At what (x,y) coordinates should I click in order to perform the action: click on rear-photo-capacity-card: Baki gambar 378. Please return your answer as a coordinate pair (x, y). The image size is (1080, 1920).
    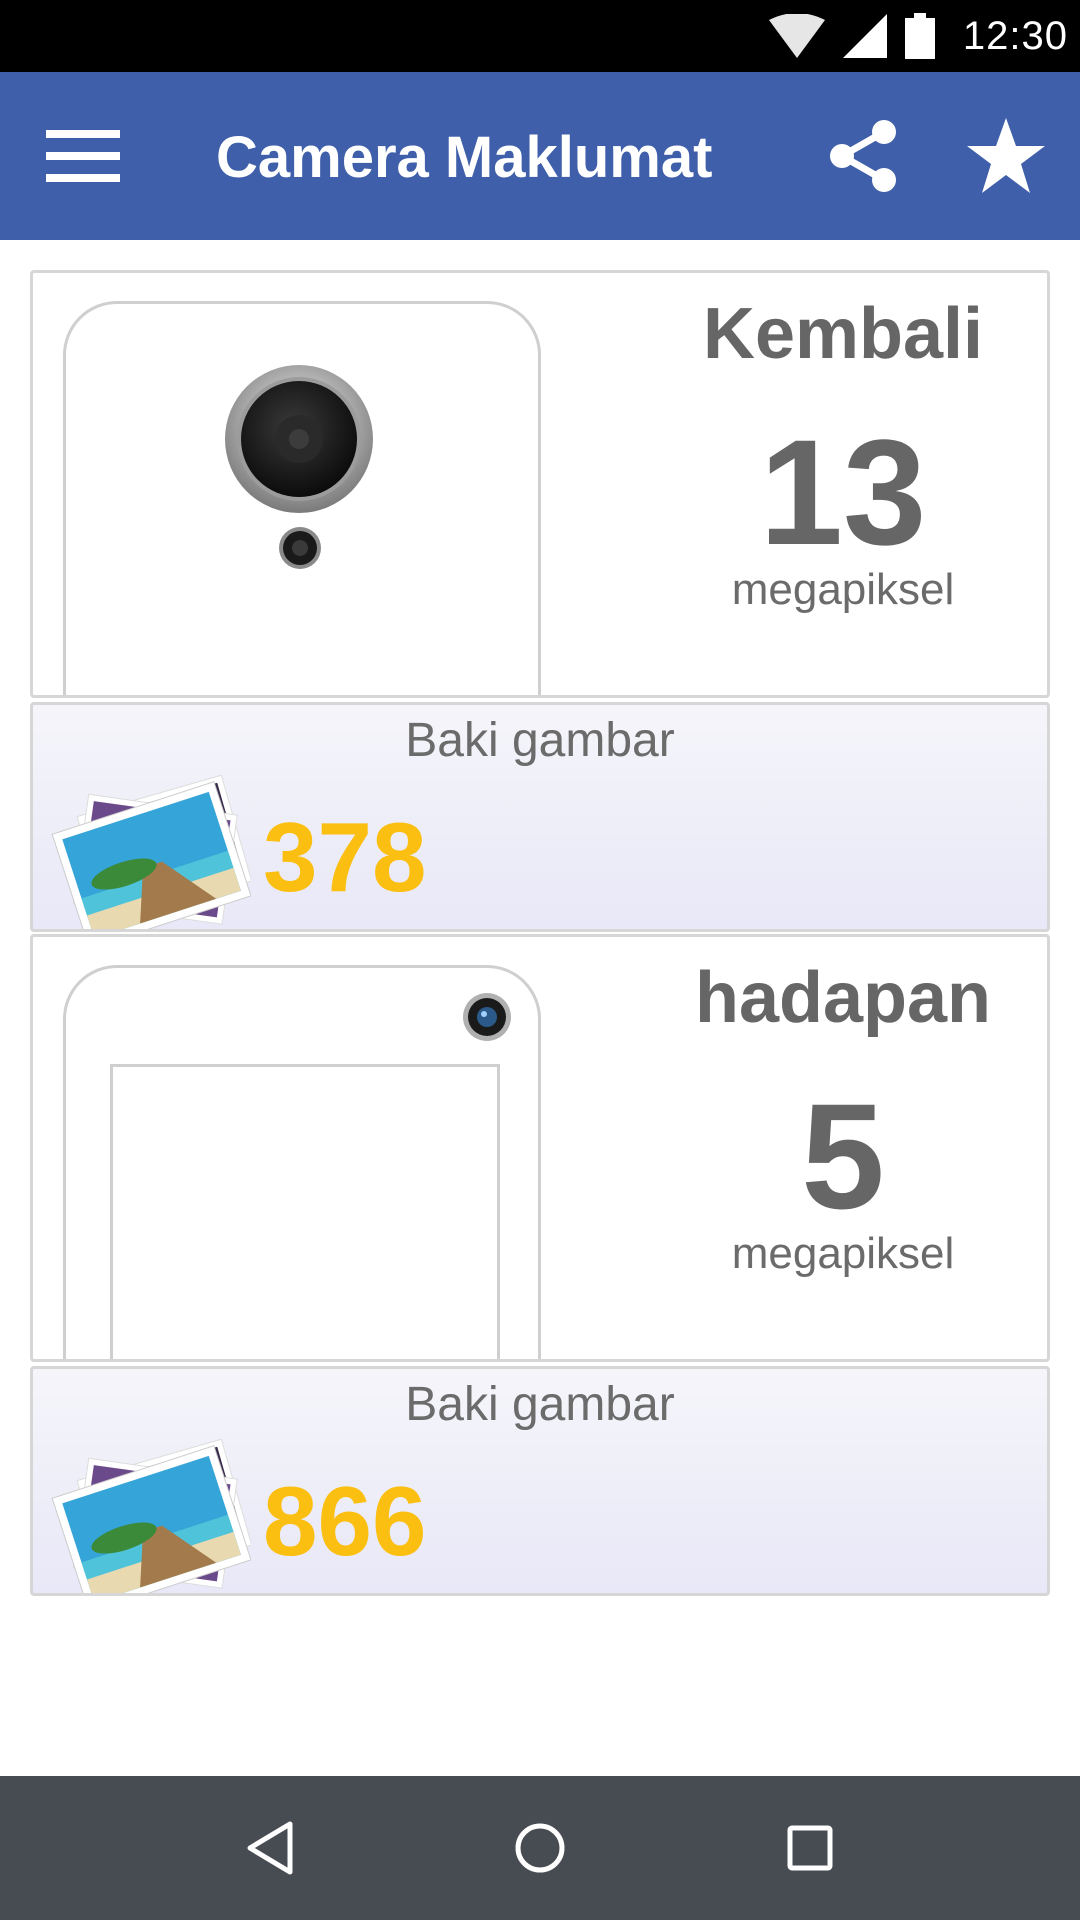
    Looking at the image, I should click on (540, 817).